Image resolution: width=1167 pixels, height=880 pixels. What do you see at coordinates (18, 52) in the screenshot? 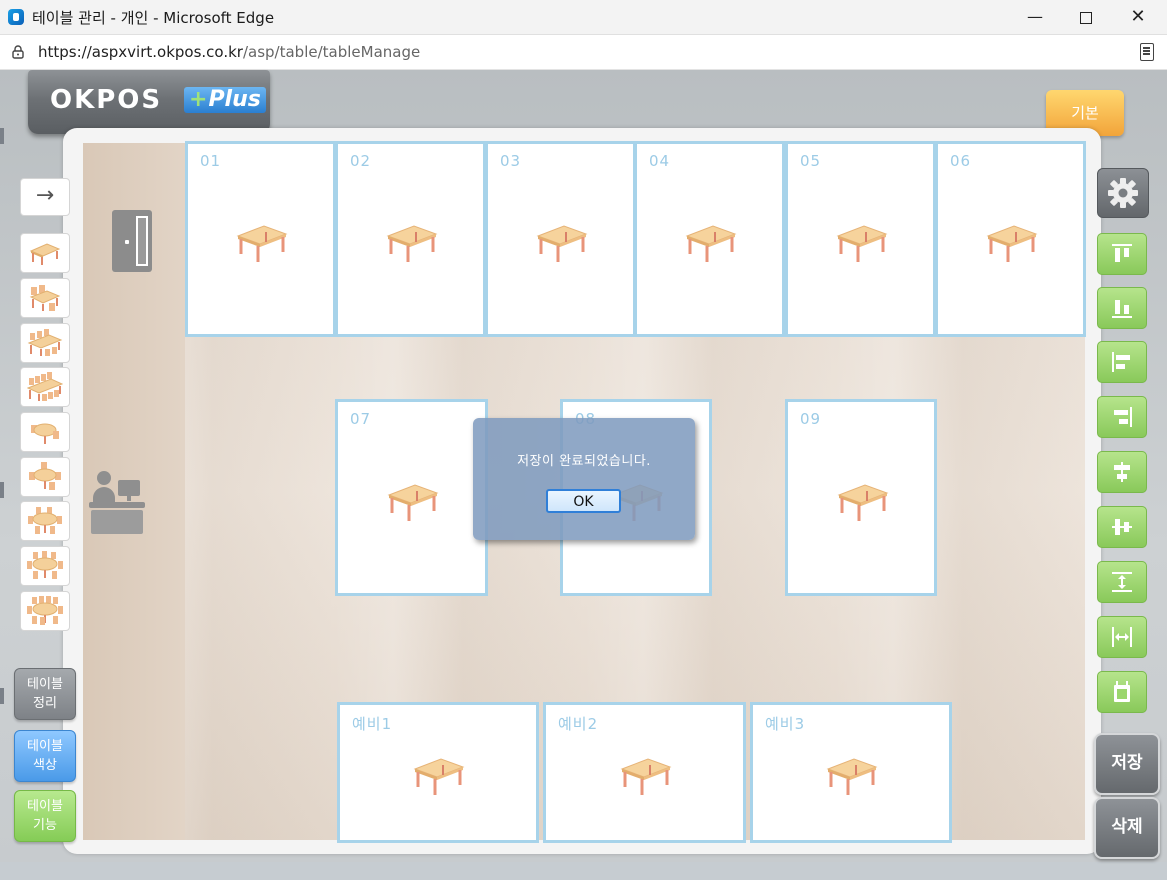
I see `lock-icon` at bounding box center [18, 52].